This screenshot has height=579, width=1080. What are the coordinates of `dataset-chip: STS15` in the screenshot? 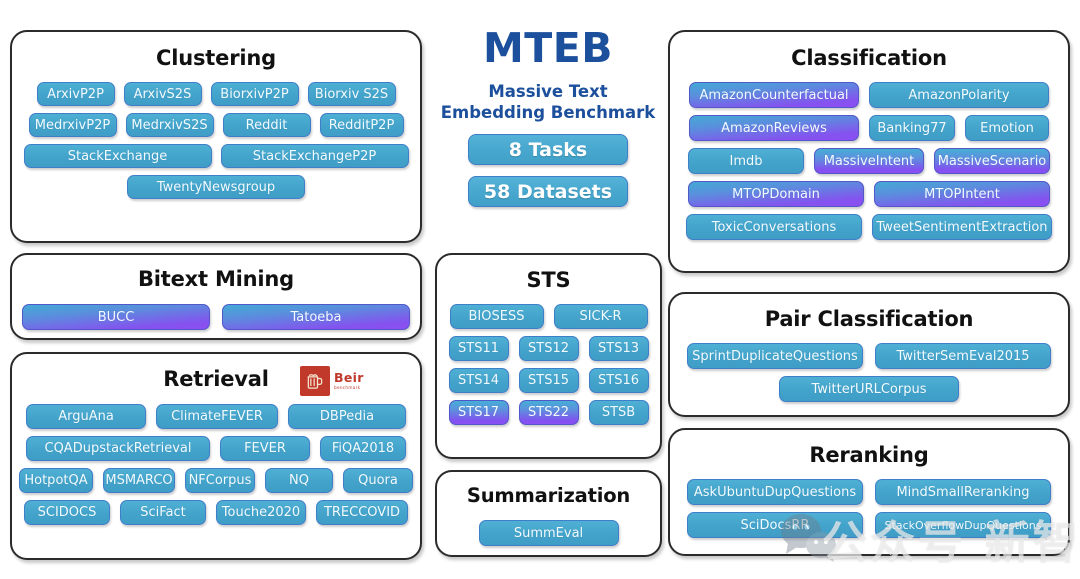 It's located at (548, 380).